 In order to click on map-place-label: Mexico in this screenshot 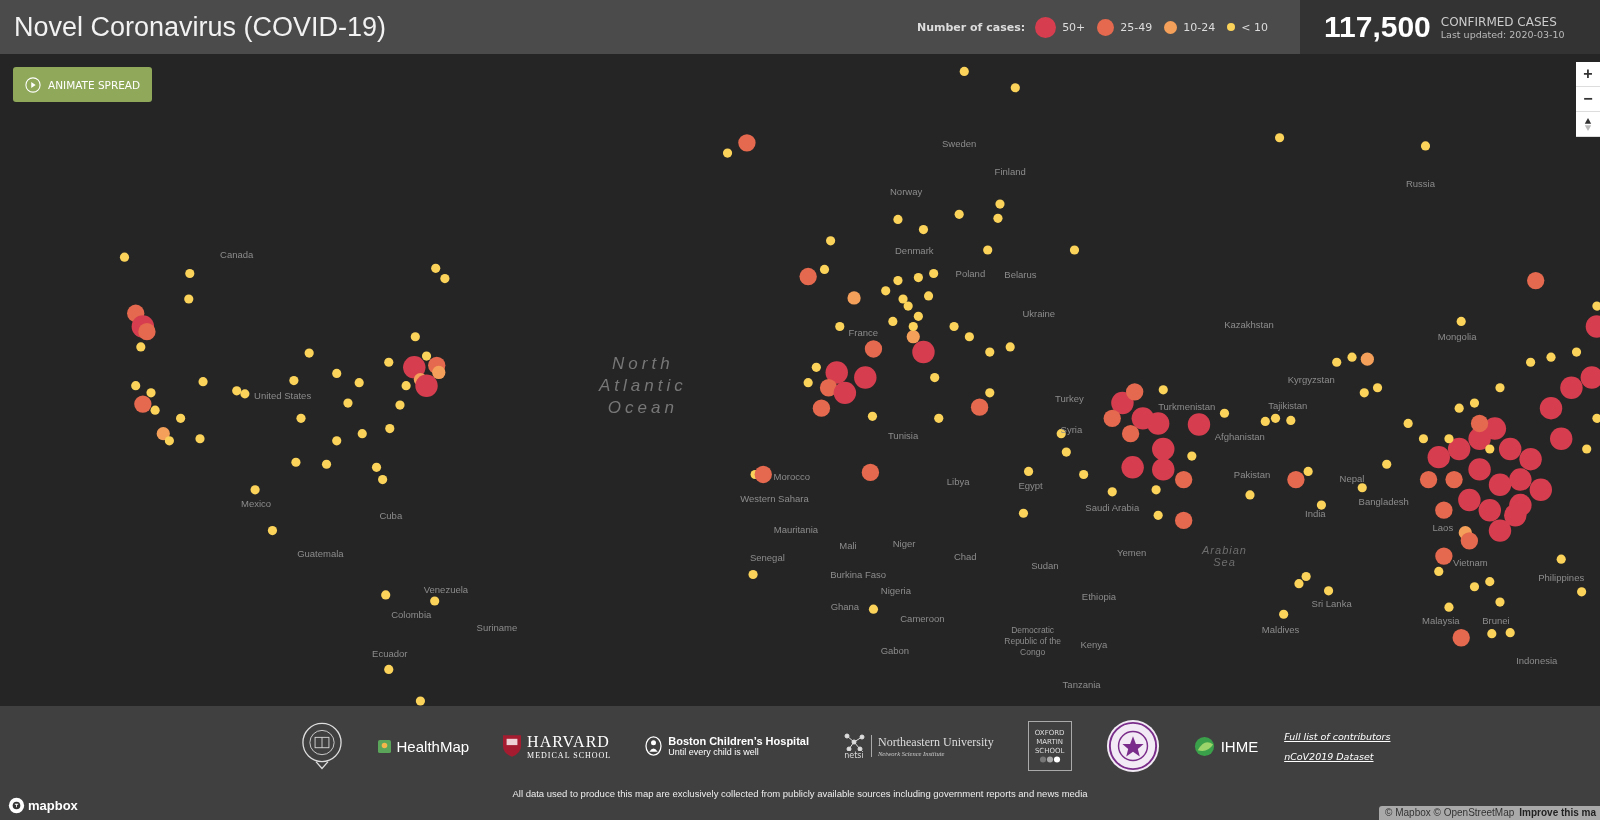, I will do `click(256, 503)`.